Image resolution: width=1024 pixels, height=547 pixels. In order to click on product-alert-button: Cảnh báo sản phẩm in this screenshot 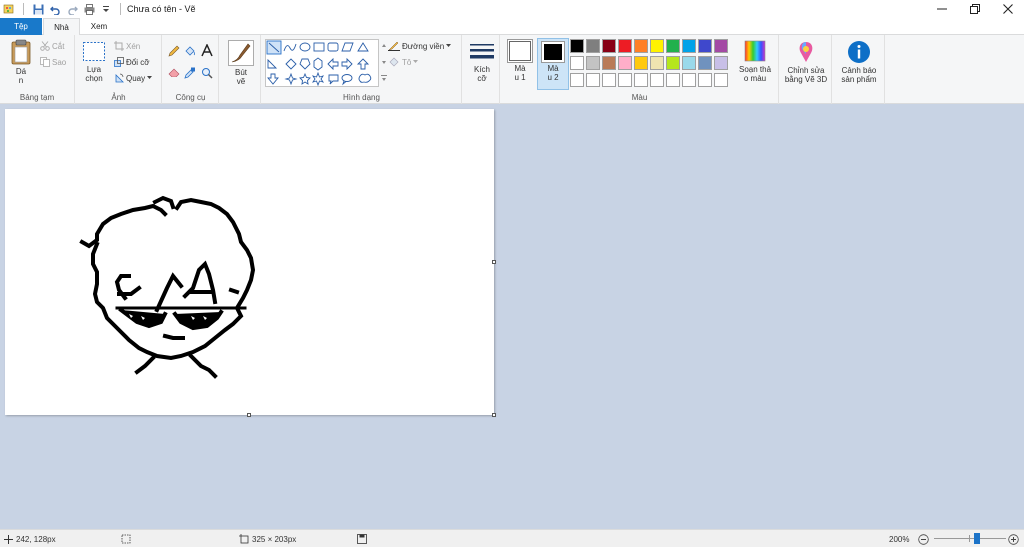, I will do `click(859, 62)`.